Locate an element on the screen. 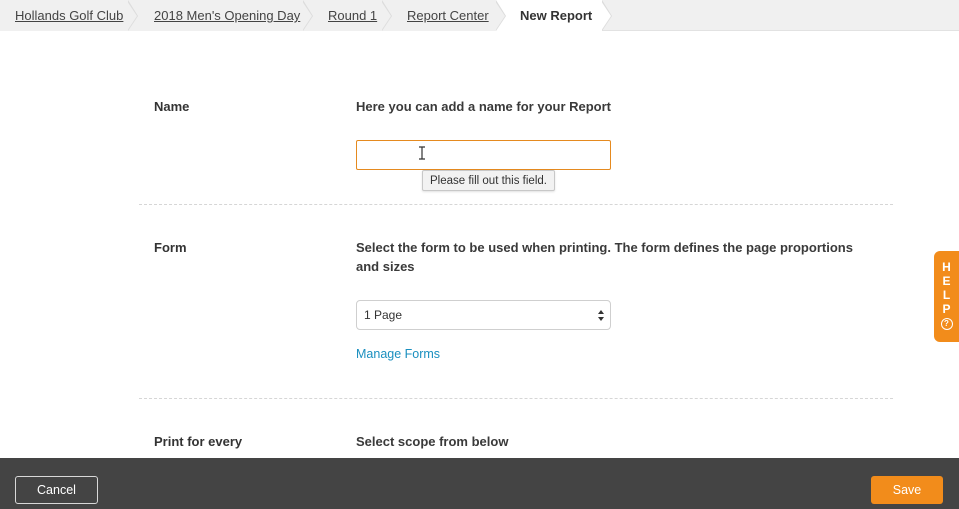 This screenshot has height=509, width=959. breadcrumb-item-event: 2018 Men's Opening Day is located at coordinates (220, 15).